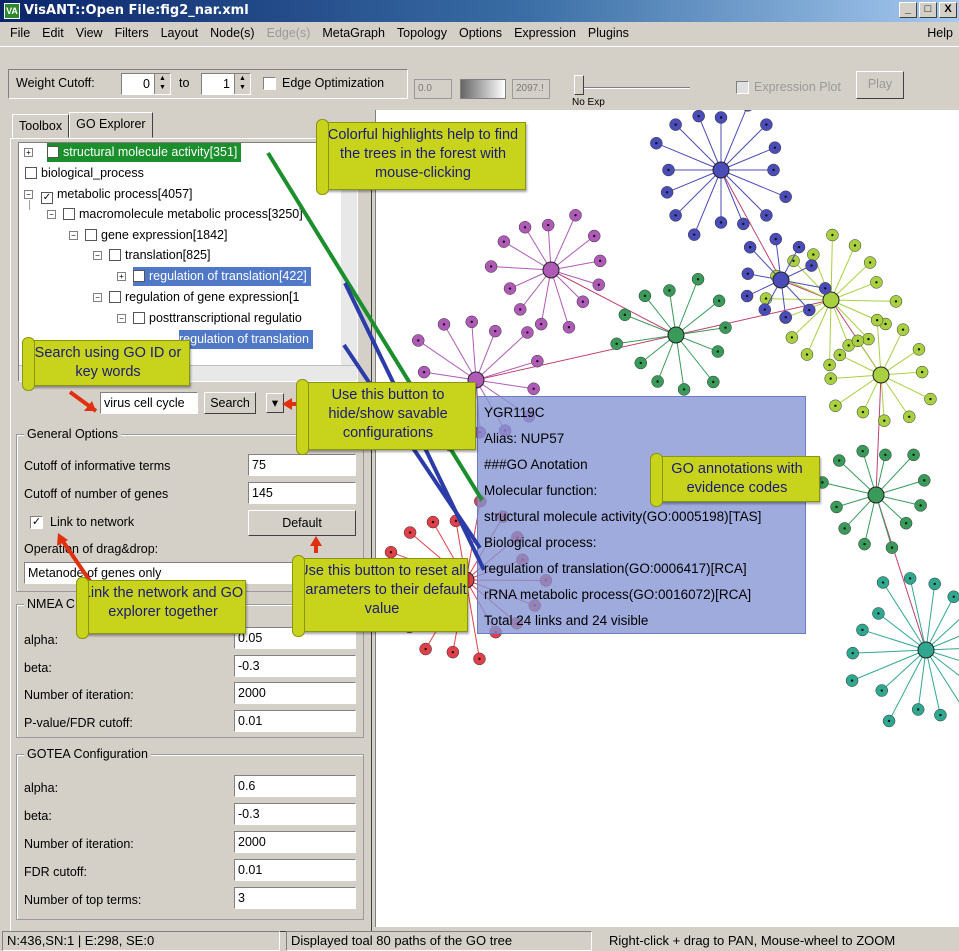 This screenshot has width=959, height=951. Describe the element at coordinates (232, 33) in the screenshot. I see `menu-nodes: Node(s)` at that location.